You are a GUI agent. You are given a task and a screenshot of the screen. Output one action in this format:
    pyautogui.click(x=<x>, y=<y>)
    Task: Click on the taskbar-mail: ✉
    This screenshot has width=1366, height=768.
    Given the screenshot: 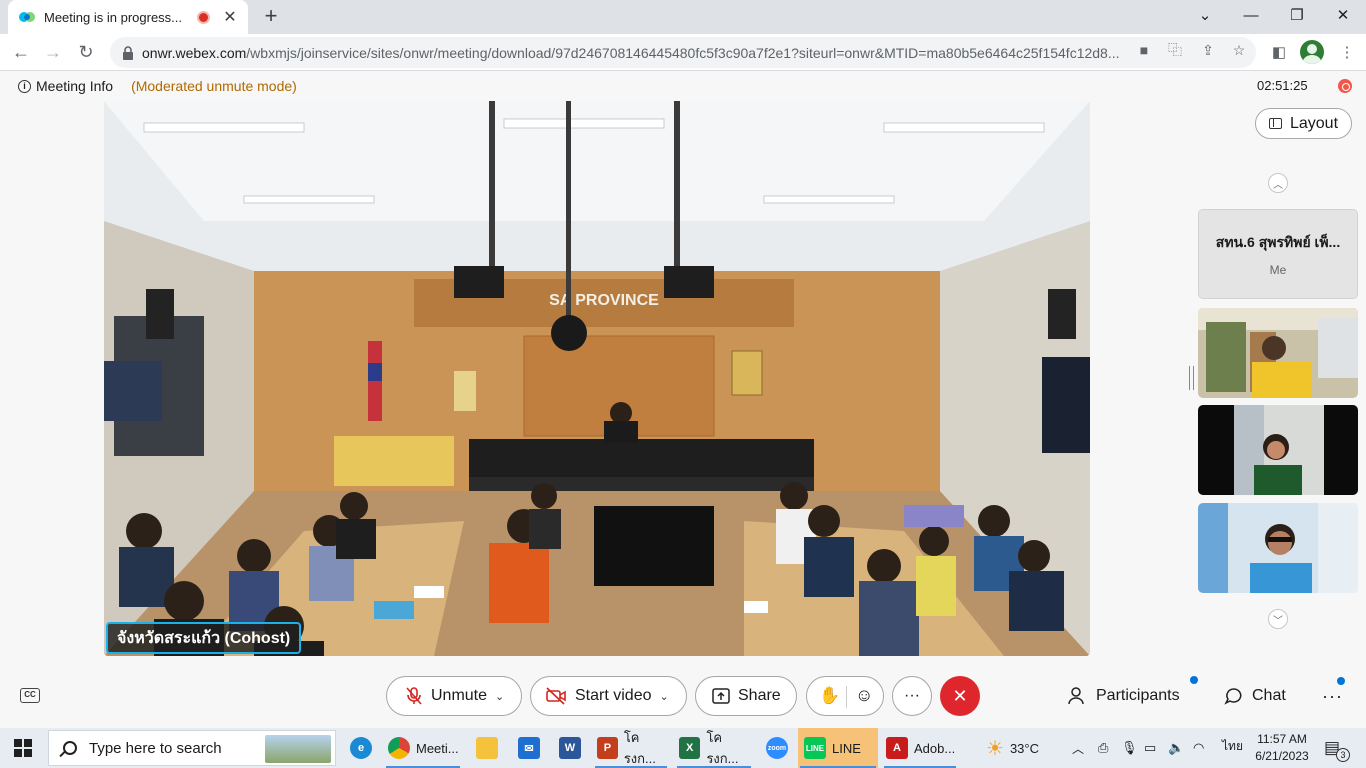 What is the action you would take?
    pyautogui.click(x=529, y=748)
    